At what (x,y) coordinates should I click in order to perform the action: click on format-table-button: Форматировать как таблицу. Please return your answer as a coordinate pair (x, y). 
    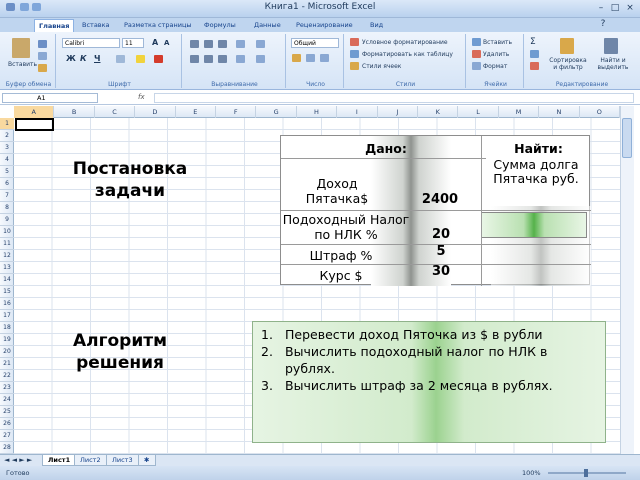
    Looking at the image, I should click on (407, 54).